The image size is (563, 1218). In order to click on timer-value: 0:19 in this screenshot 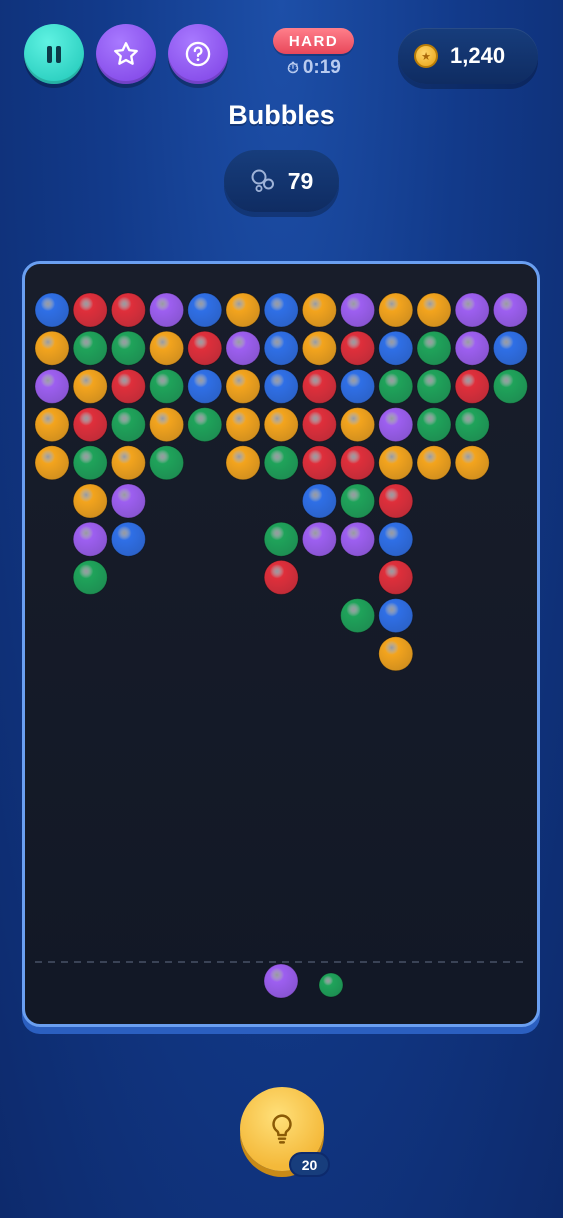, I will do `click(321, 67)`.